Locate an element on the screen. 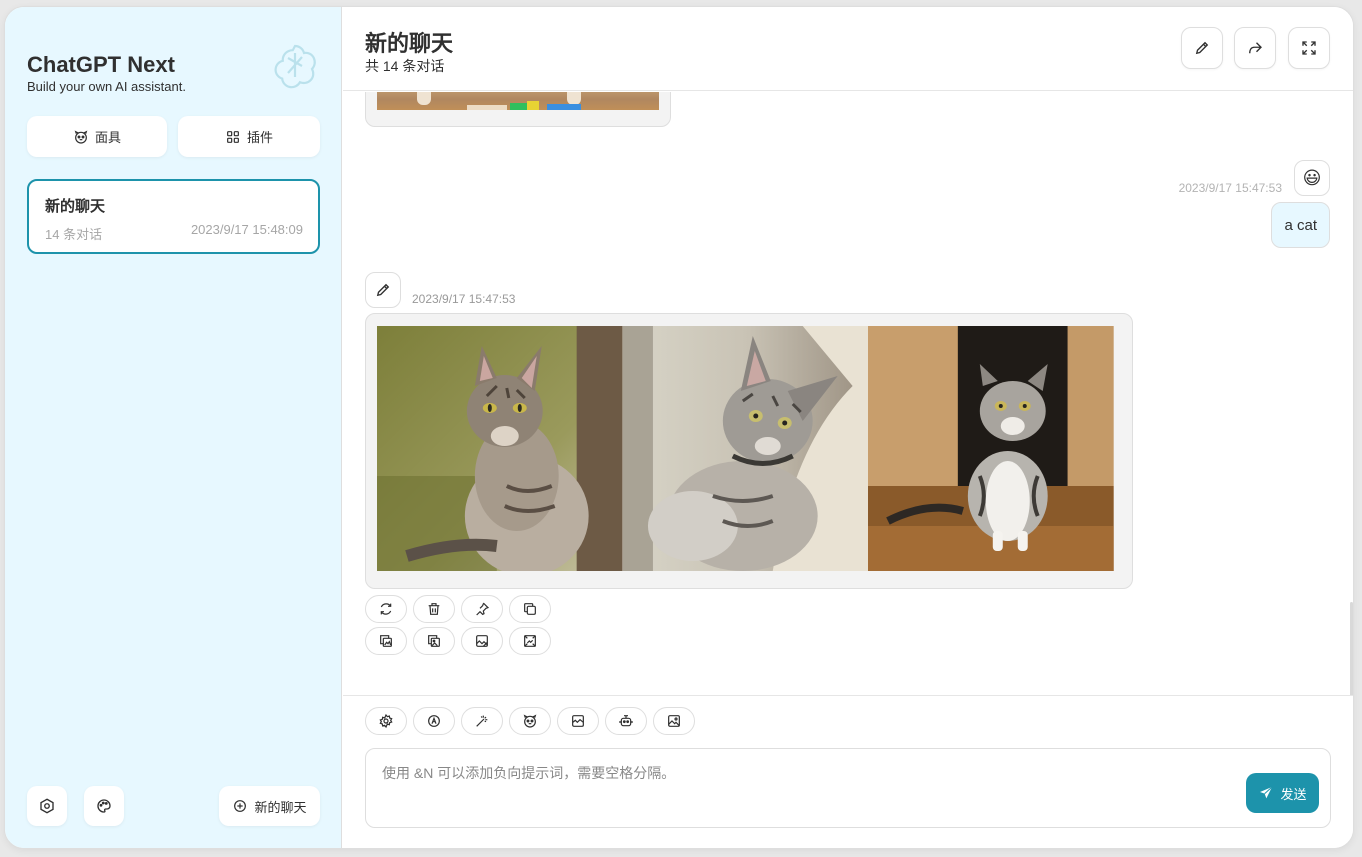 Image resolution: width=1362 pixels, height=857 pixels. previous-generated-image is located at coordinates (518, 101).